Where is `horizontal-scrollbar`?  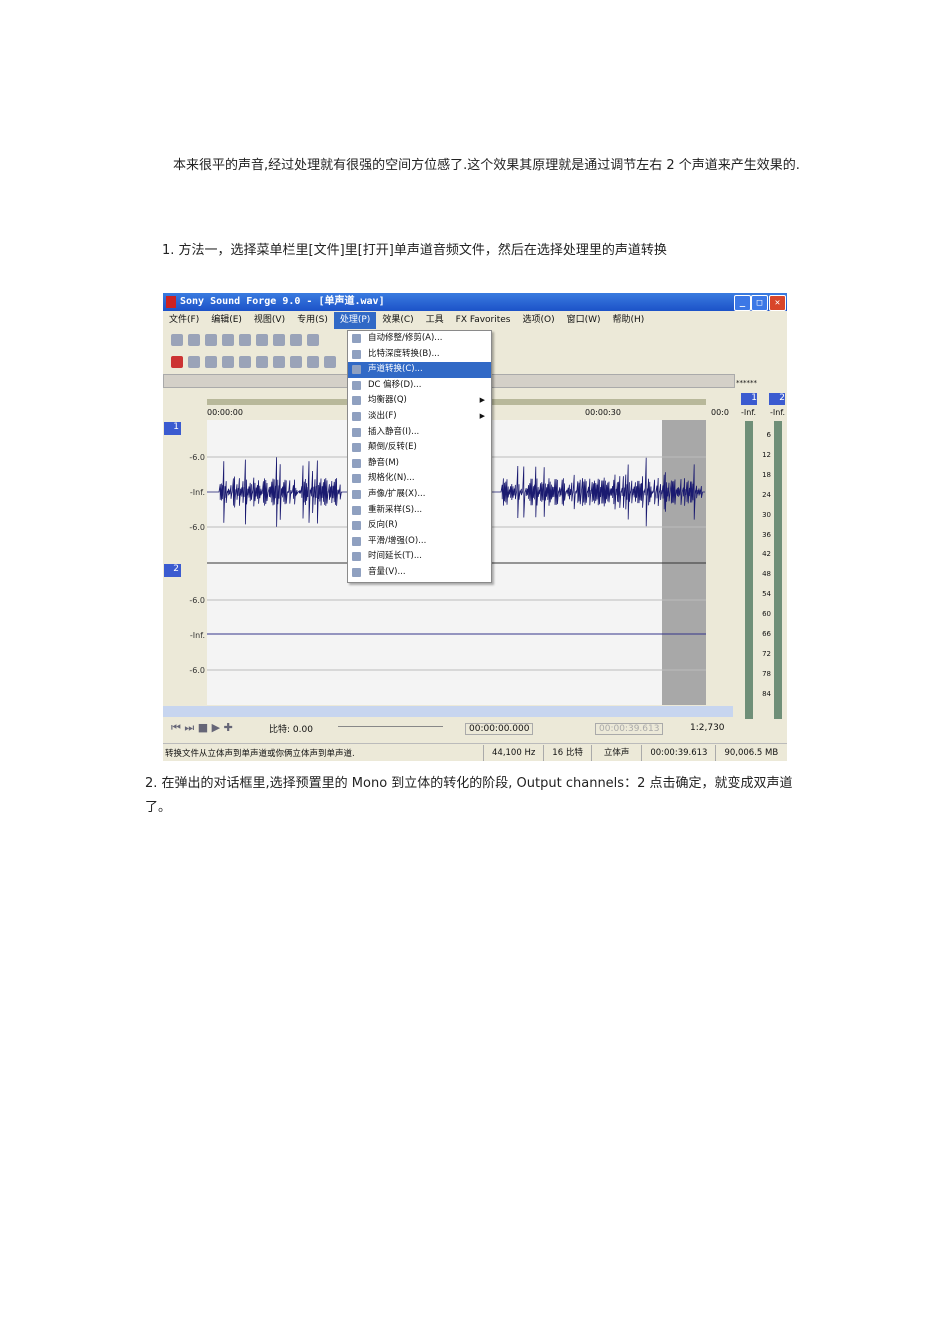
horizontal-scrollbar is located at coordinates (448, 711).